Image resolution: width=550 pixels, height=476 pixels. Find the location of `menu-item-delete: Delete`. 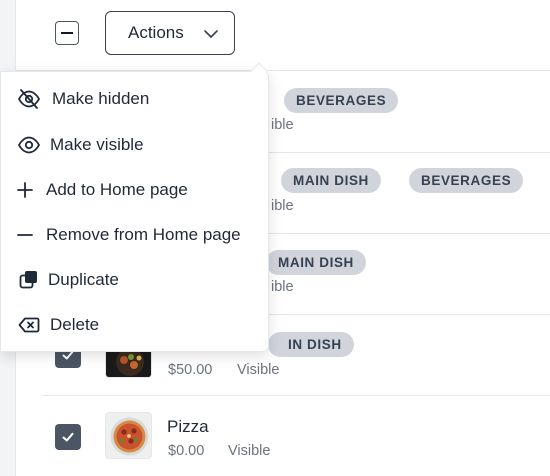

menu-item-delete: Delete is located at coordinates (135, 325).